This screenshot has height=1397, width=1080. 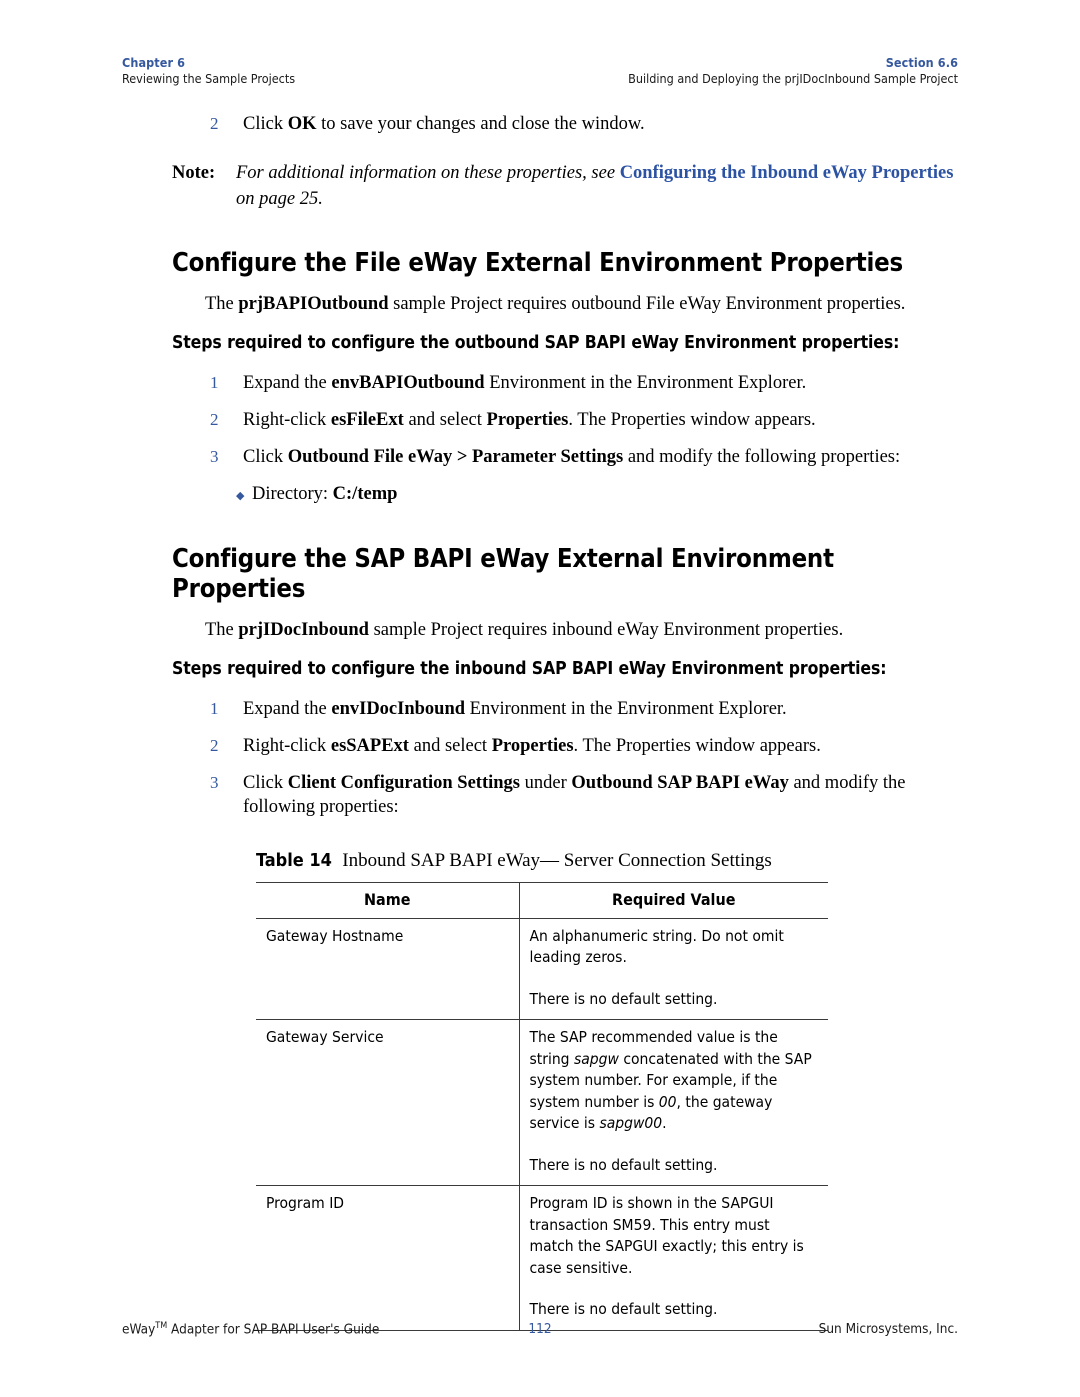 What do you see at coordinates (214, 708) in the screenshot?
I see `step-number: 1` at bounding box center [214, 708].